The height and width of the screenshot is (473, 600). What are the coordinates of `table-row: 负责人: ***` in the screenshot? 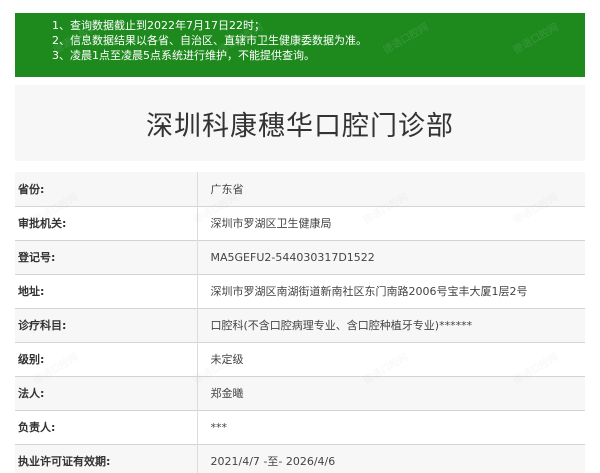 It's located at (300, 427).